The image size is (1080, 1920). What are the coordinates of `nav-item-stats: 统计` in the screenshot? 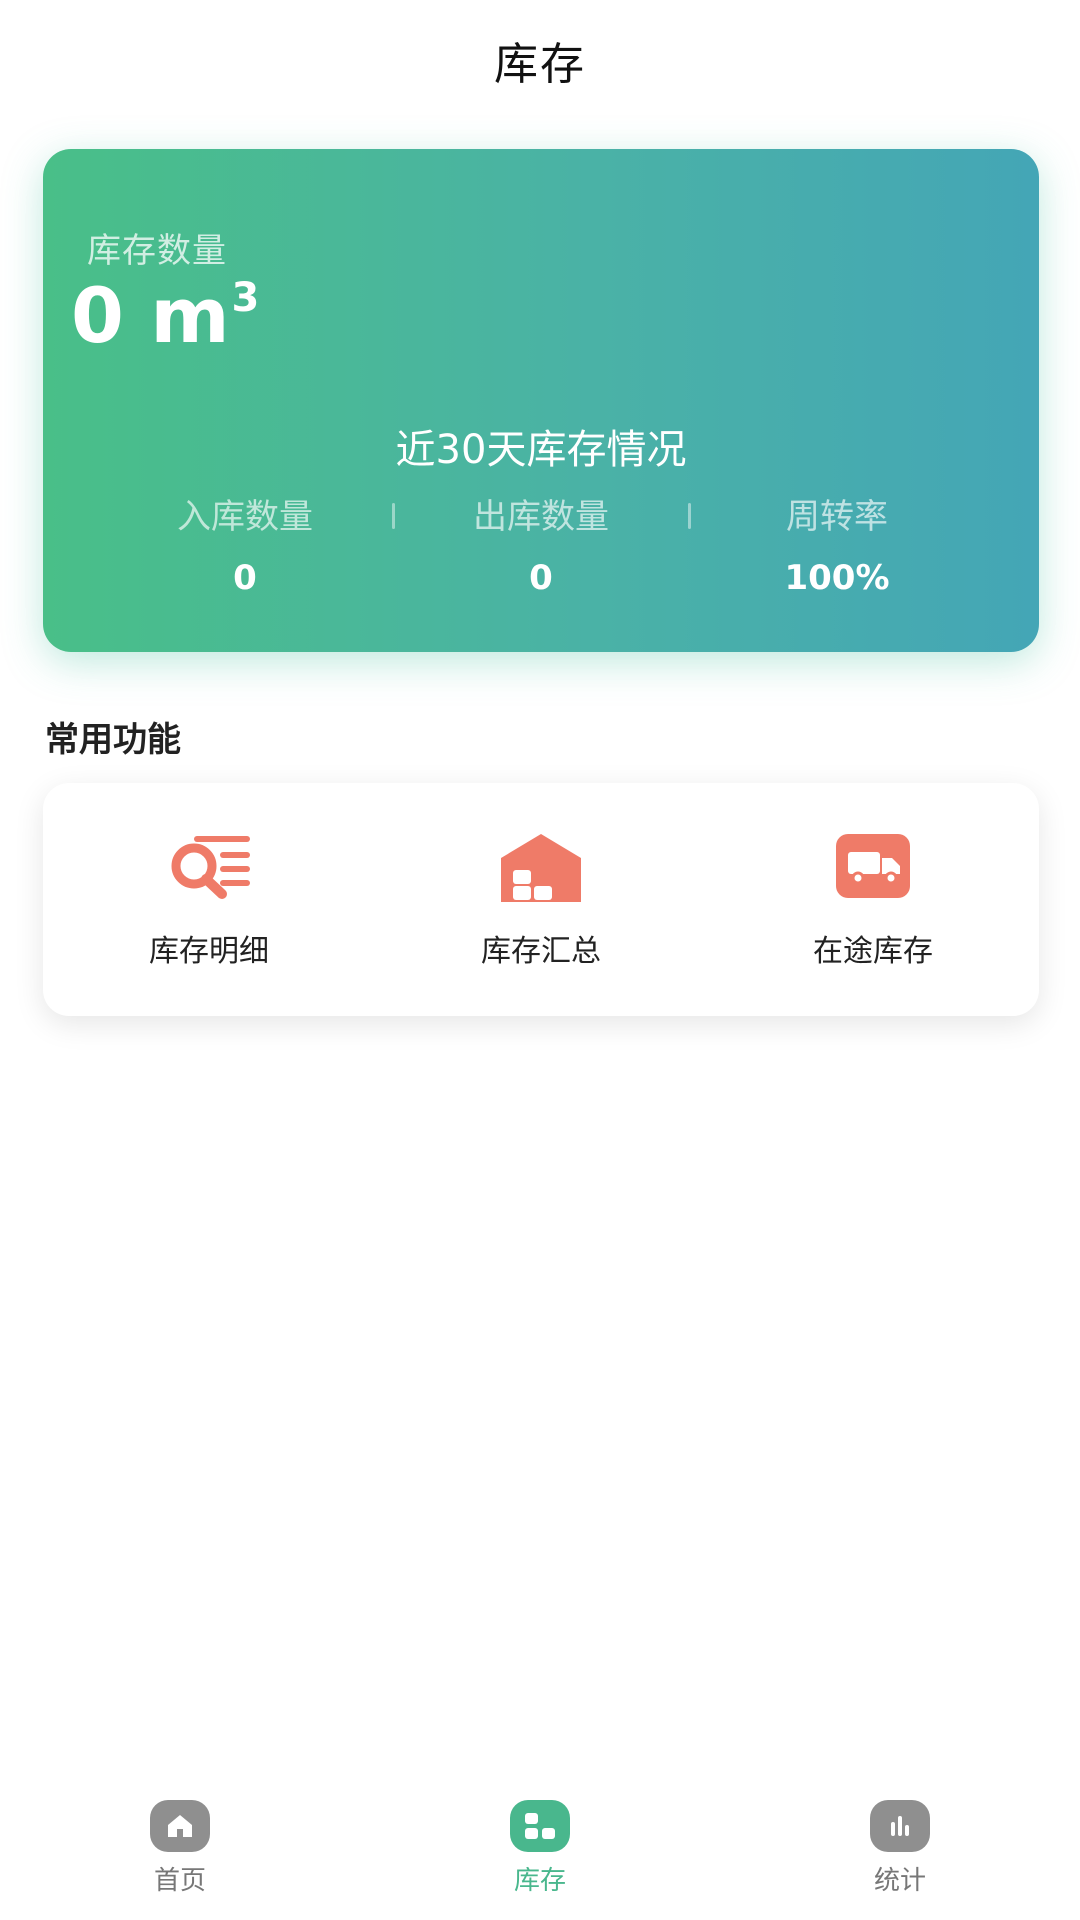 It's located at (900, 1860).